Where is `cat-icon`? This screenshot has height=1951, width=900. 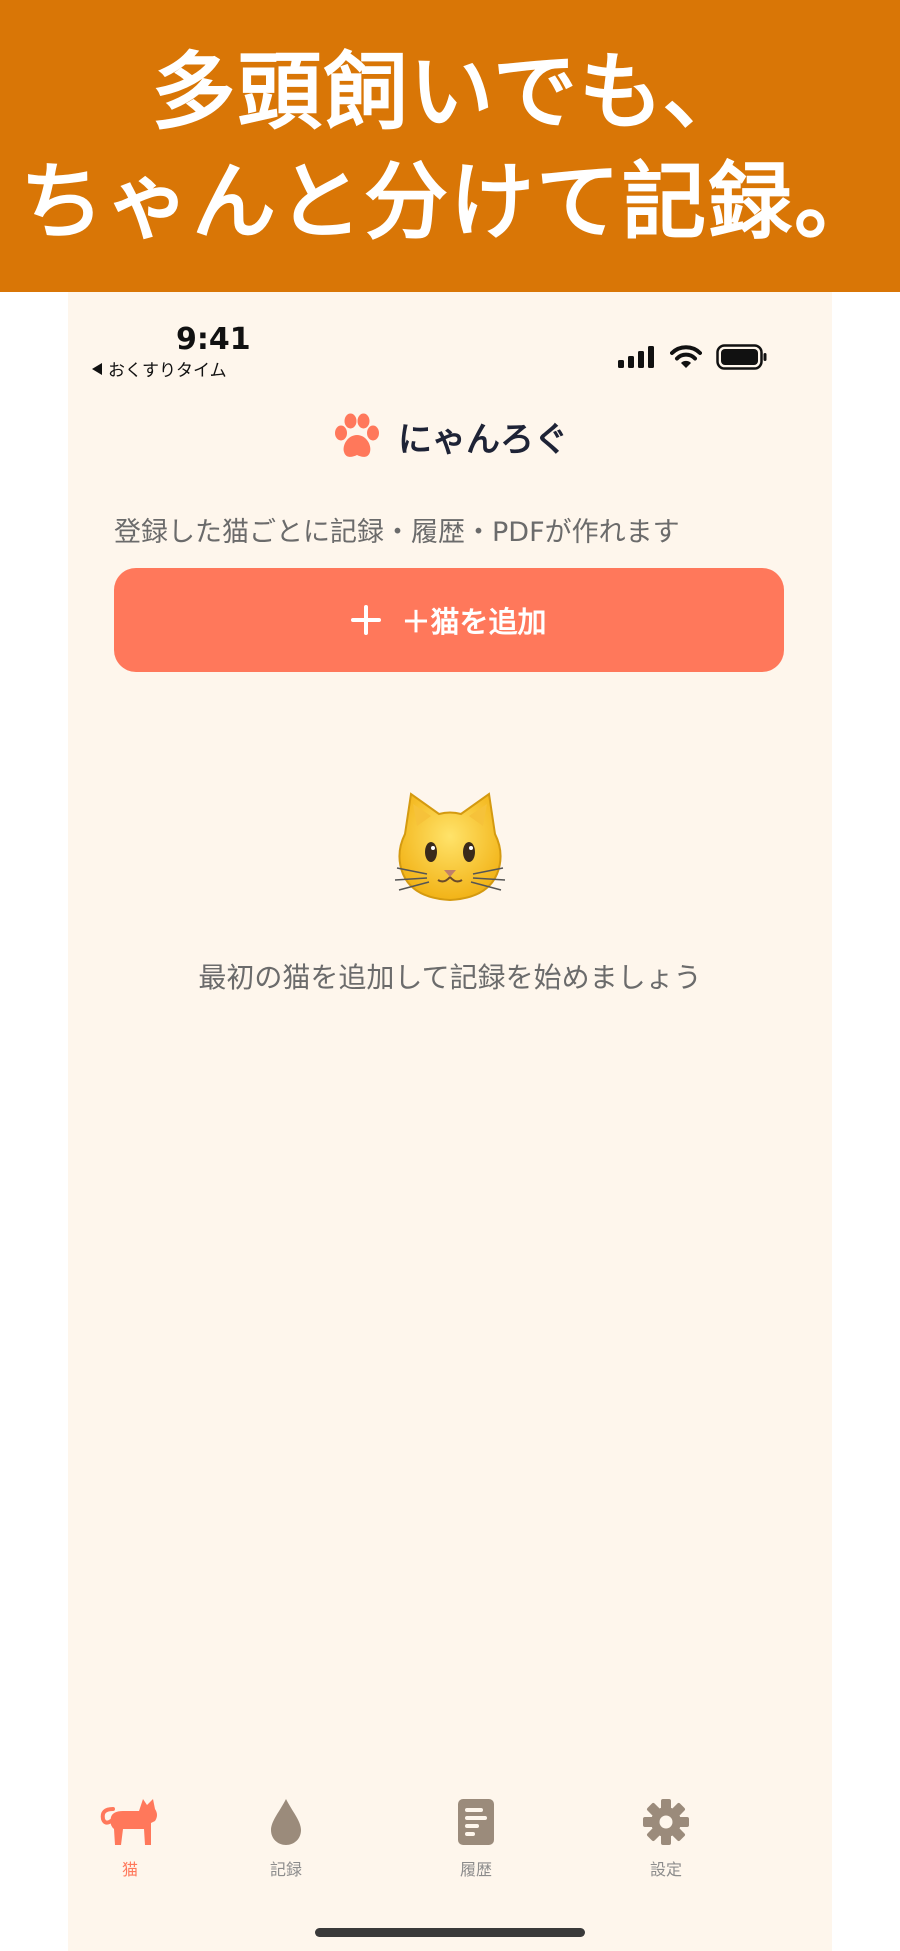 cat-icon is located at coordinates (128, 1822).